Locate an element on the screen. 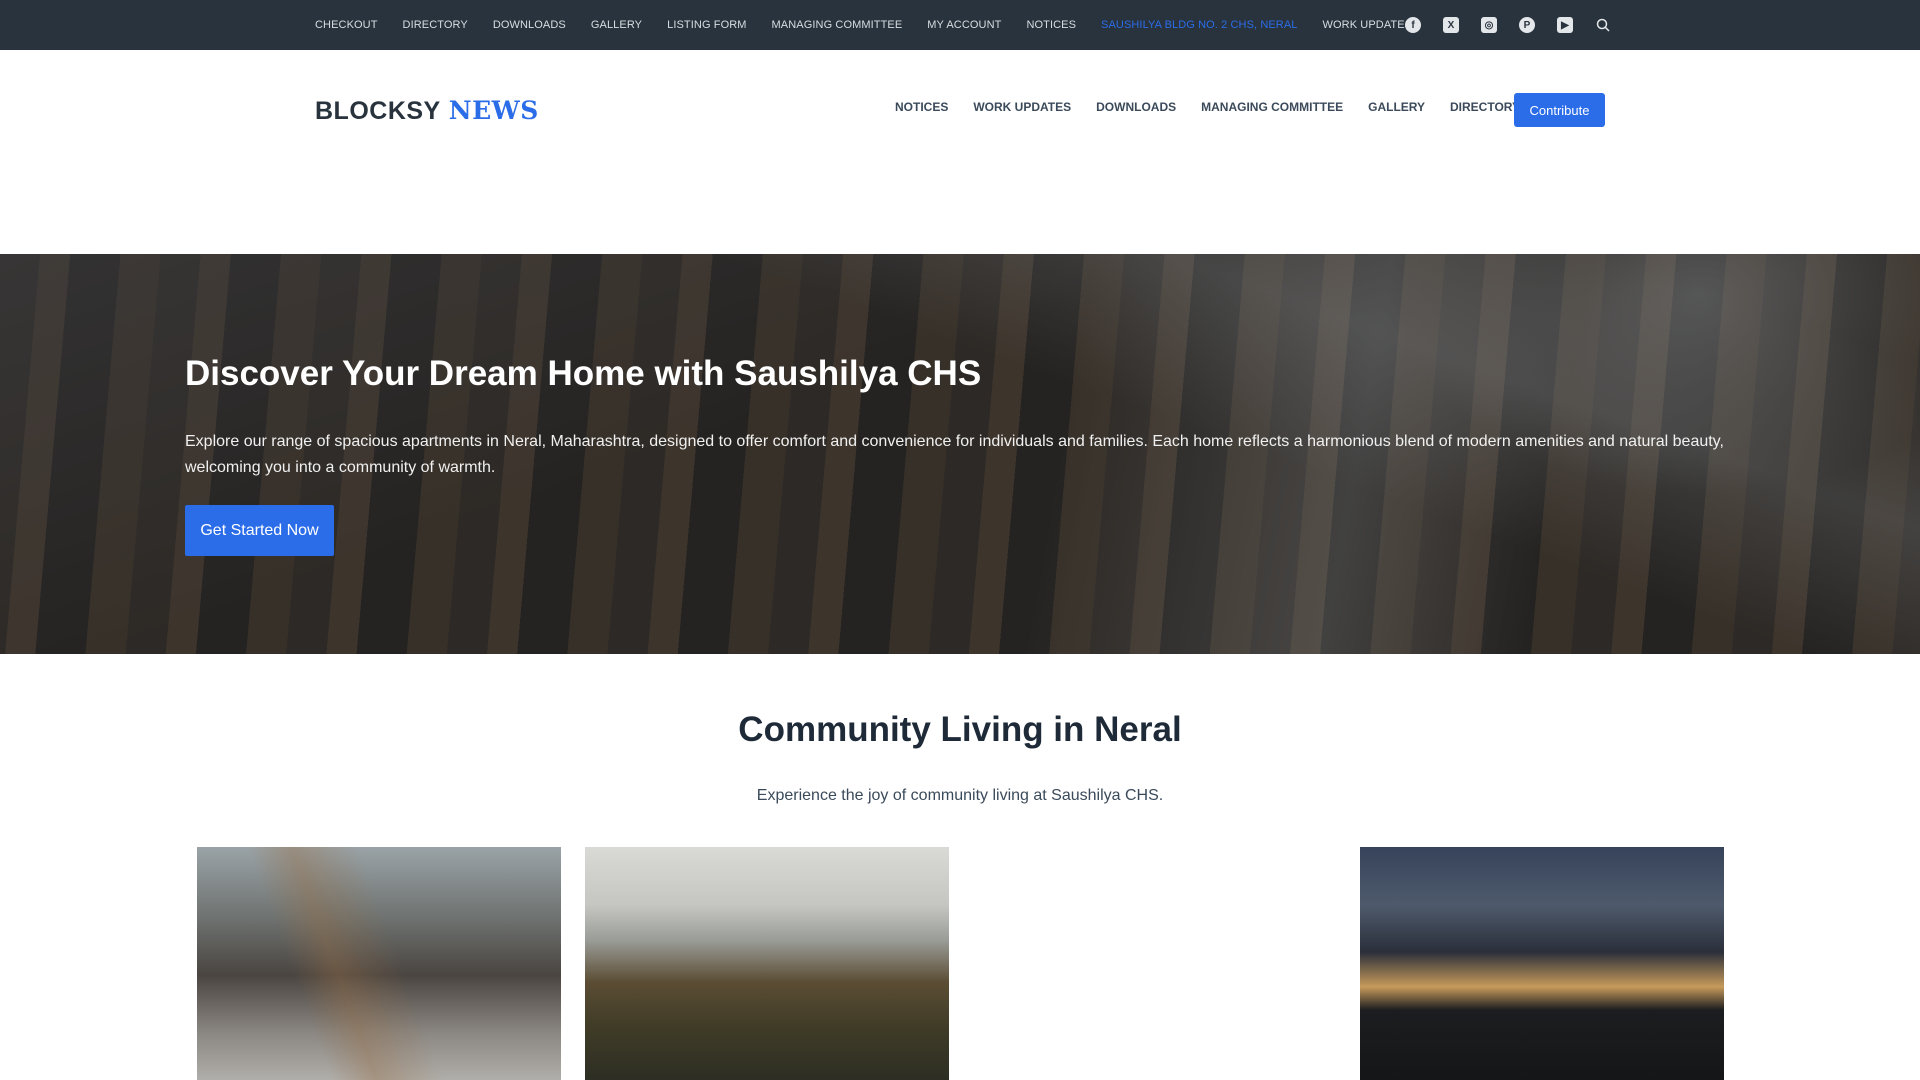 This screenshot has width=1920, height=1080. youtube-icon: ▶ is located at coordinates (1565, 25).